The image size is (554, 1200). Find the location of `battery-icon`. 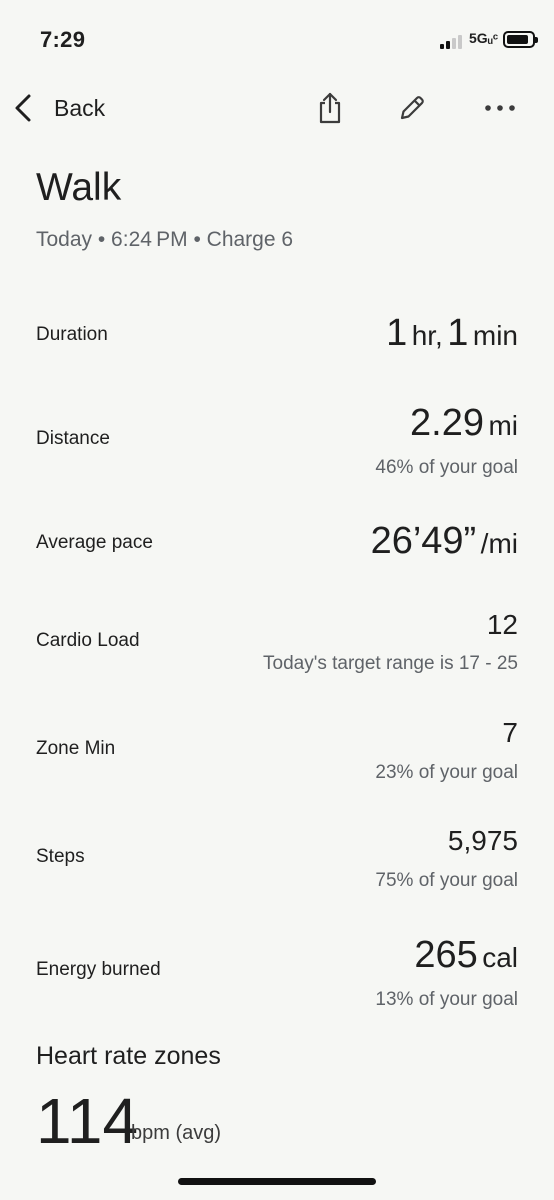

battery-icon is located at coordinates (520, 39).